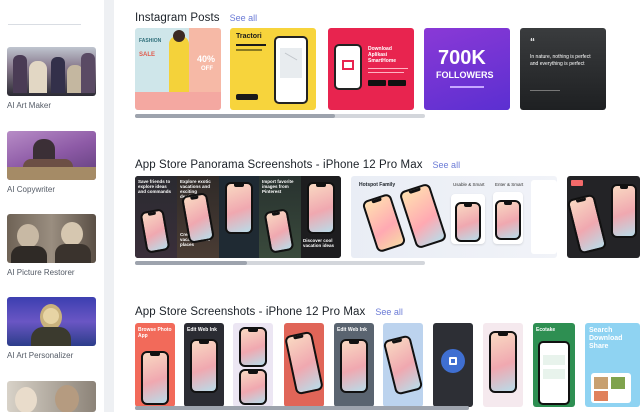 The height and width of the screenshot is (412, 640). I want to click on discount-value: 40%, so click(206, 59).